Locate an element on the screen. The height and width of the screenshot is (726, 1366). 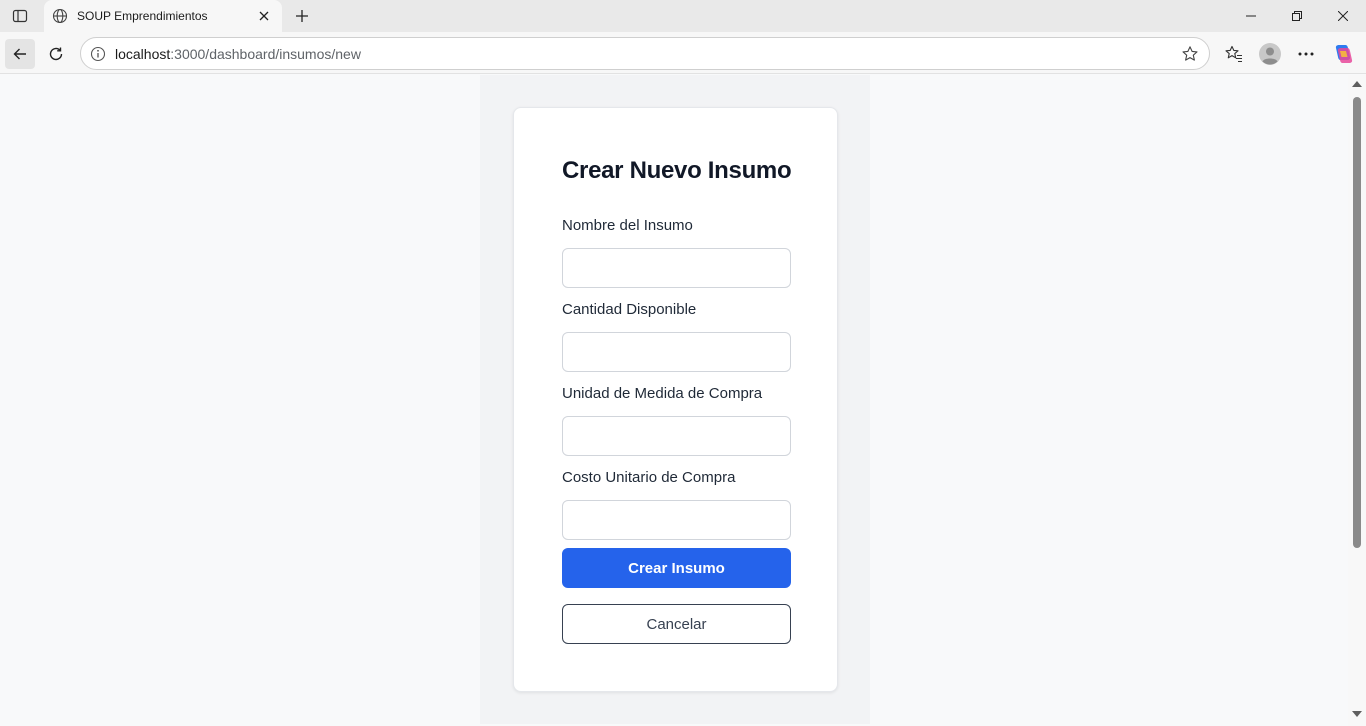
tab-strip: SOUP Emprendimientos is located at coordinates (683, 16).